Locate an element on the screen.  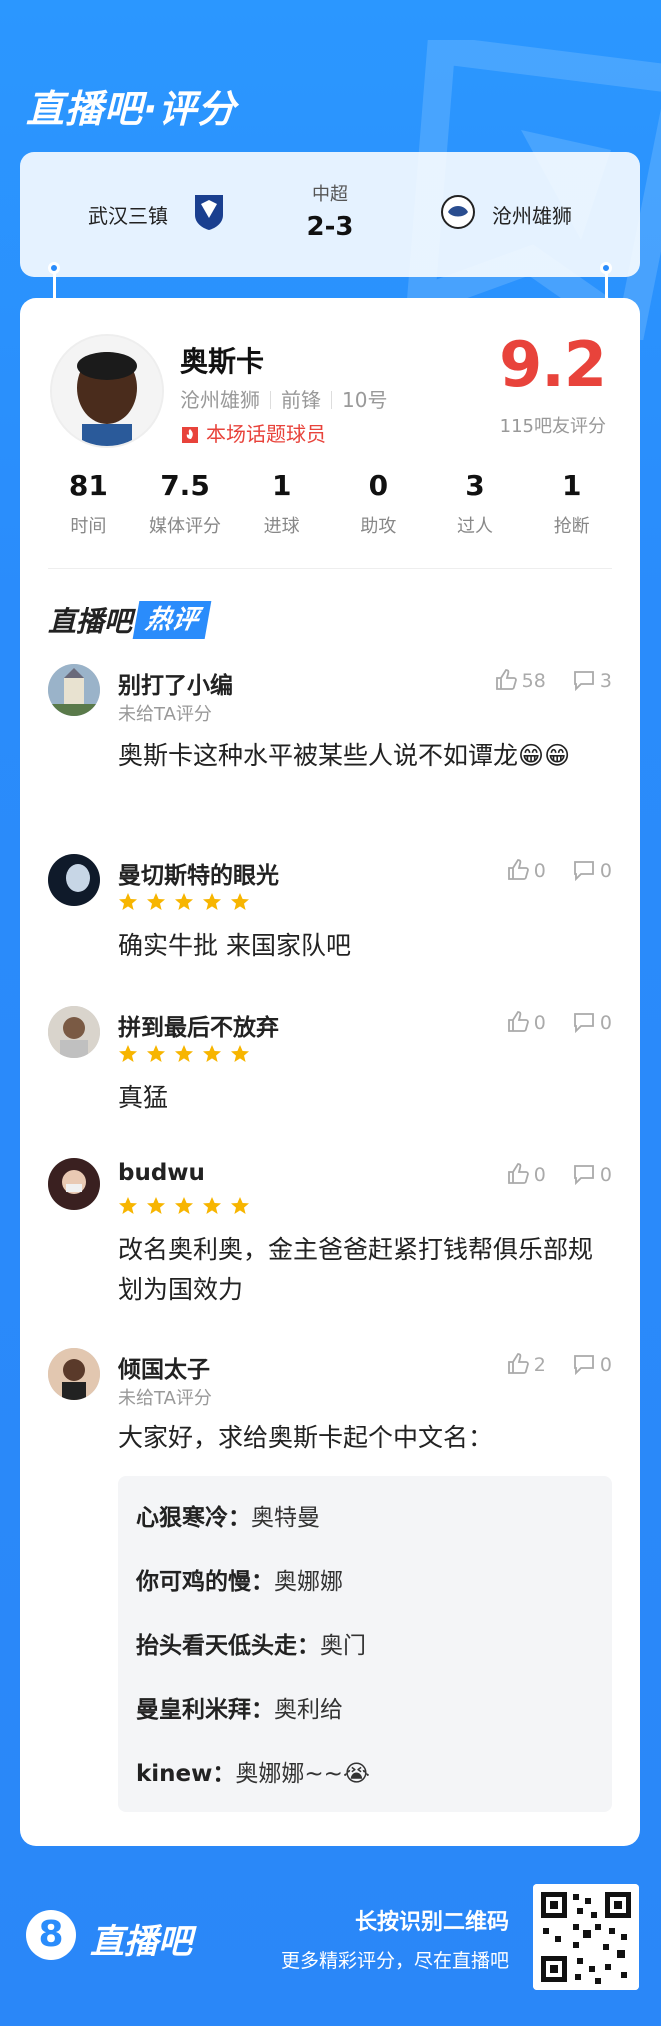
comment-username: 曼切斯特的眼光 is located at coordinates (198, 873).